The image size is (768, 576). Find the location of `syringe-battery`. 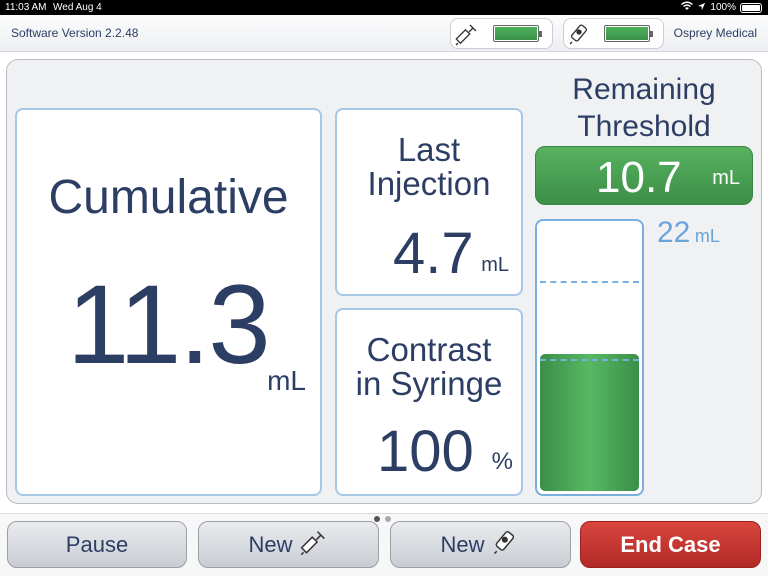

syringe-battery is located at coordinates (517, 33).